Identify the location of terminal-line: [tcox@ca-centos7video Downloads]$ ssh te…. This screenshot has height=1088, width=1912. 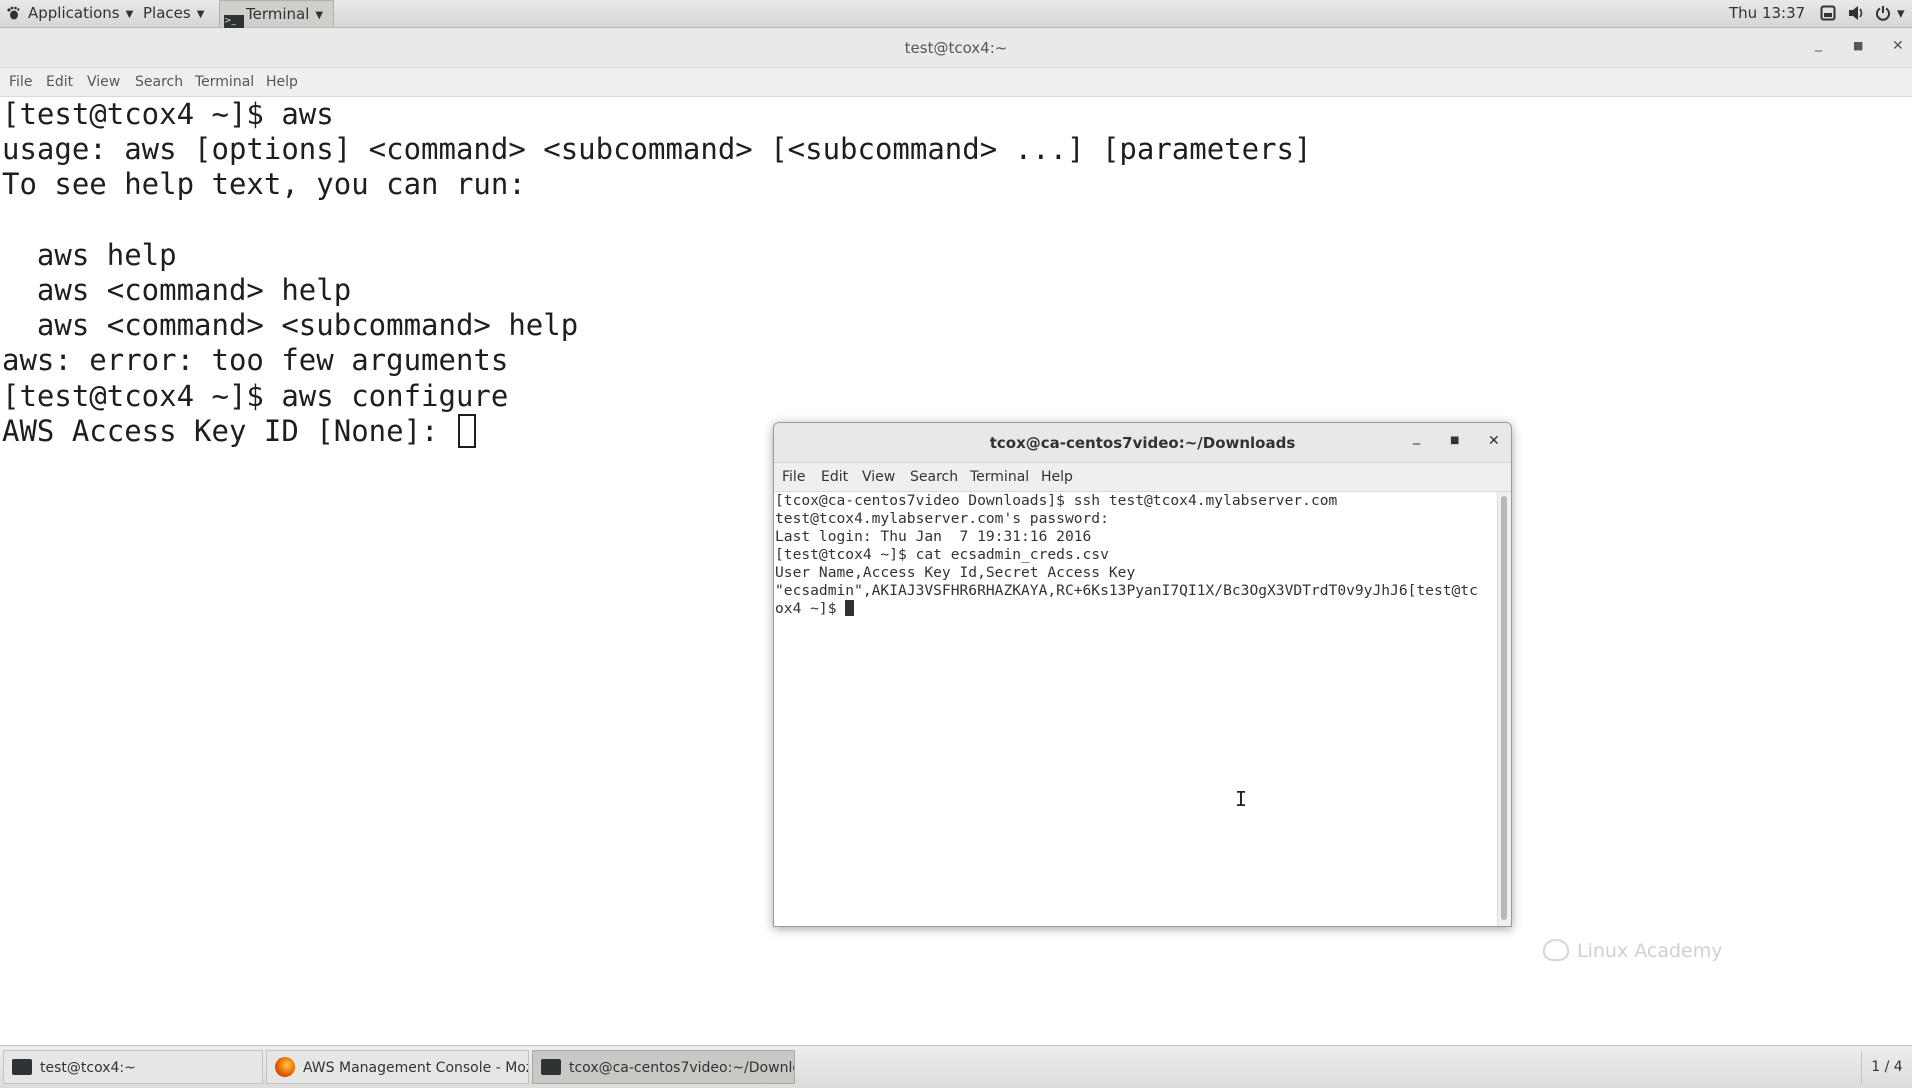
(1056, 500).